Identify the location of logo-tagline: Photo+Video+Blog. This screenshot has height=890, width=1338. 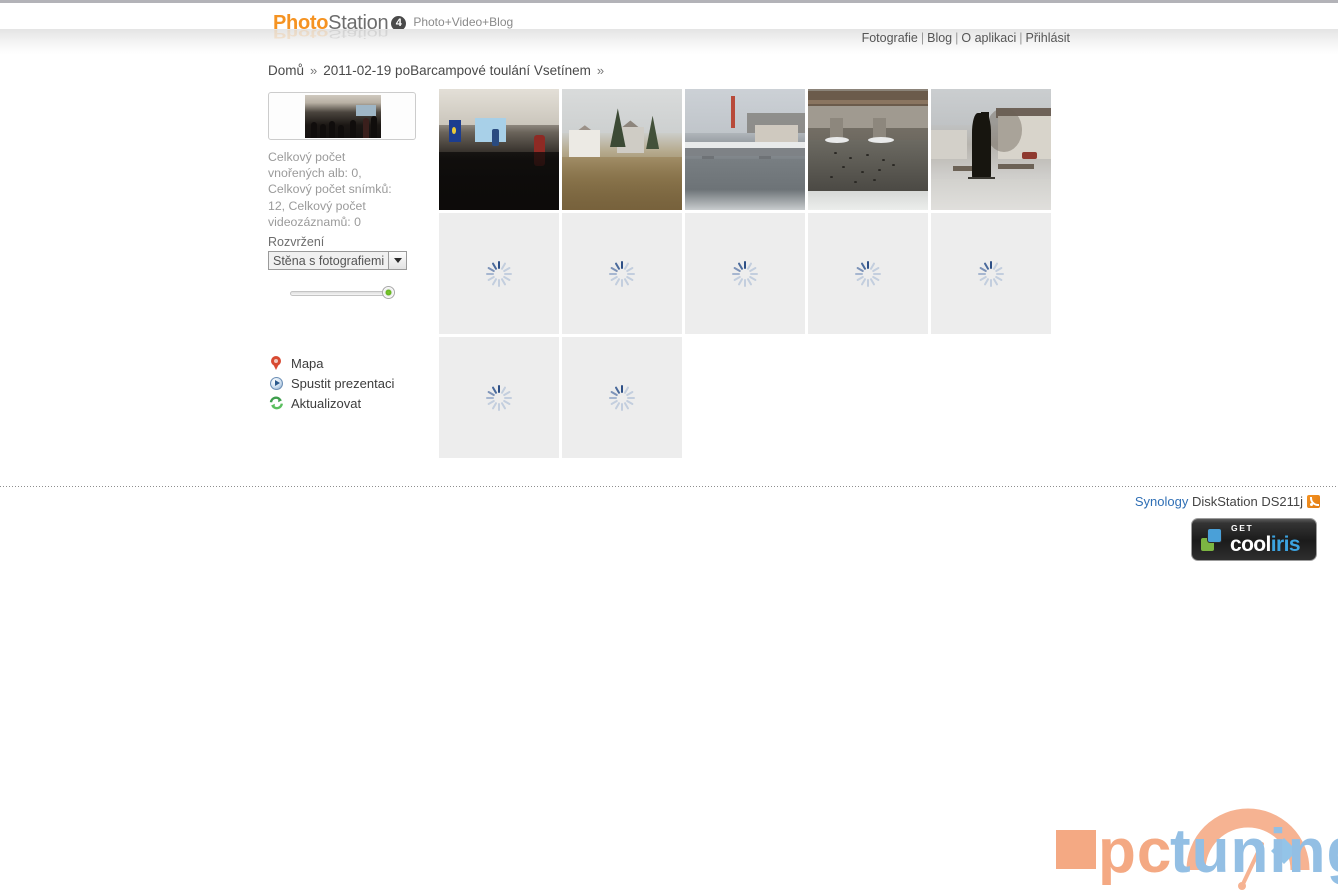
(463, 22).